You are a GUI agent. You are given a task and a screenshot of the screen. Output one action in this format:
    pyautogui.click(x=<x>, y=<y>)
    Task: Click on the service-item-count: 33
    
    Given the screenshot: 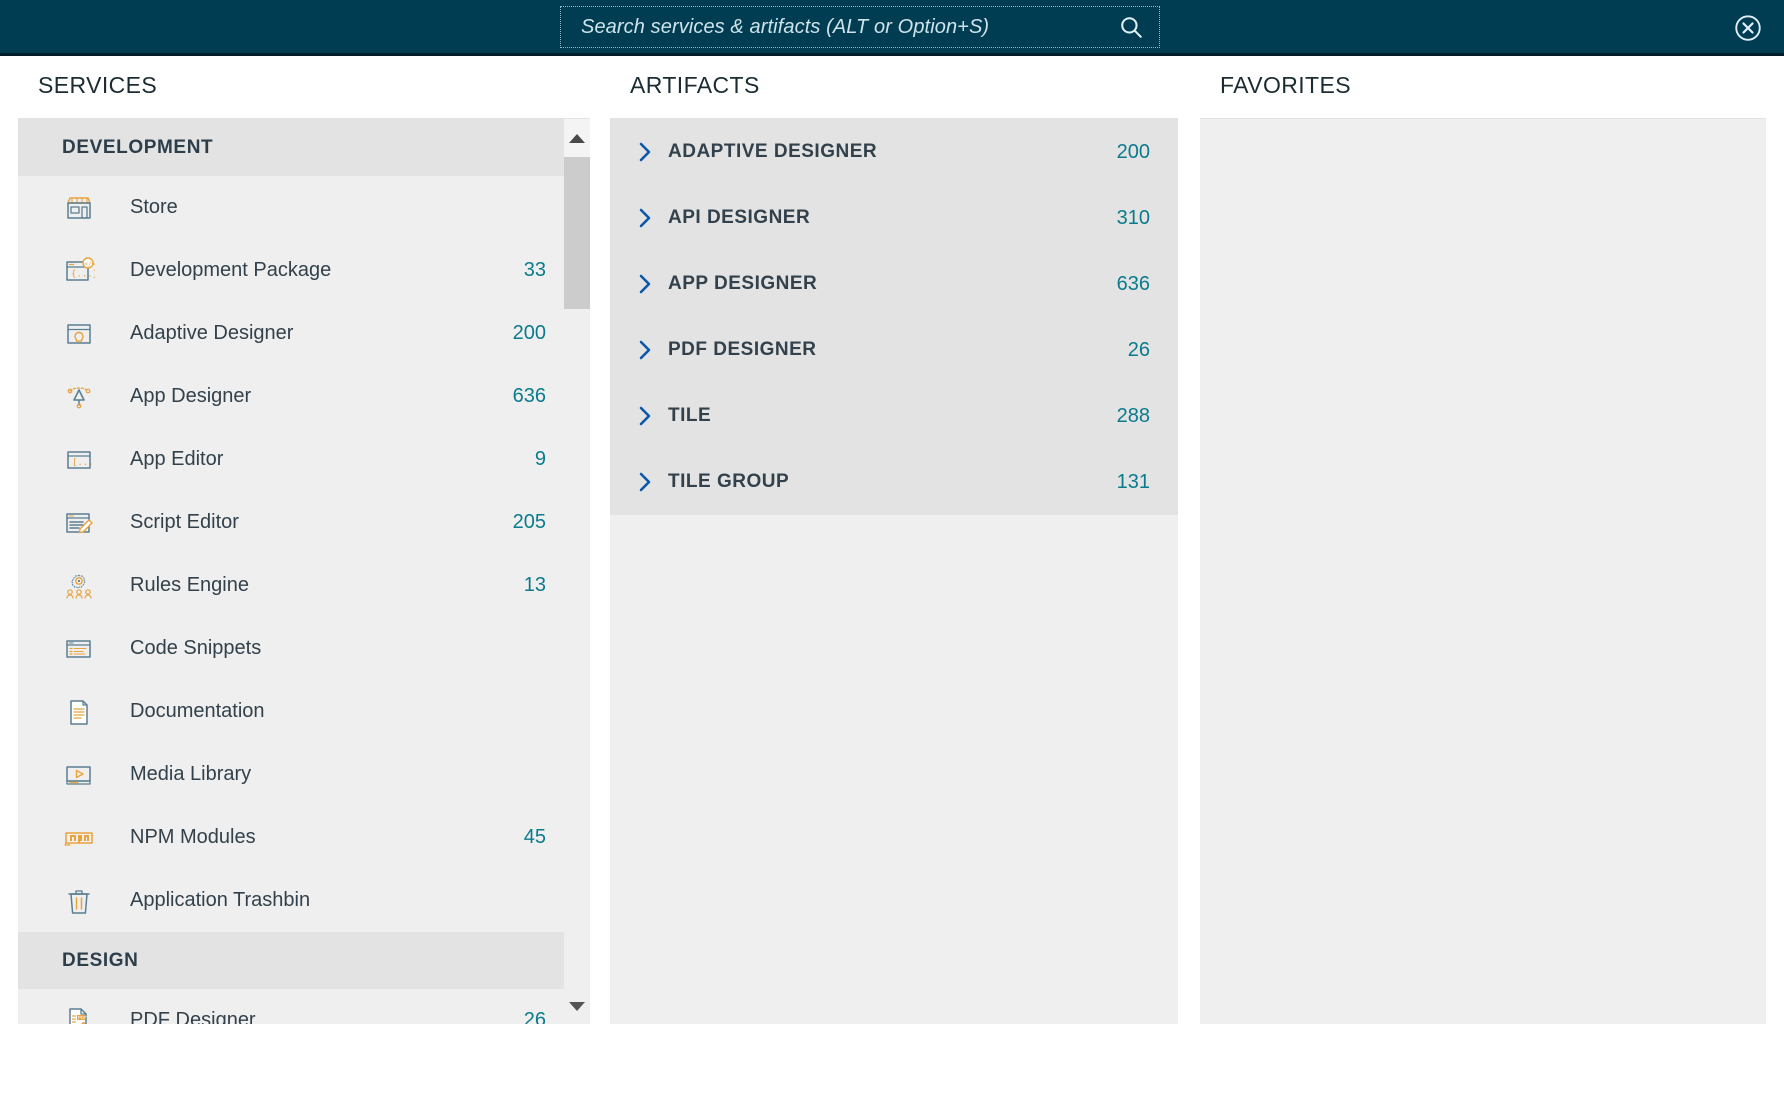 What is the action you would take?
    pyautogui.click(x=534, y=270)
    